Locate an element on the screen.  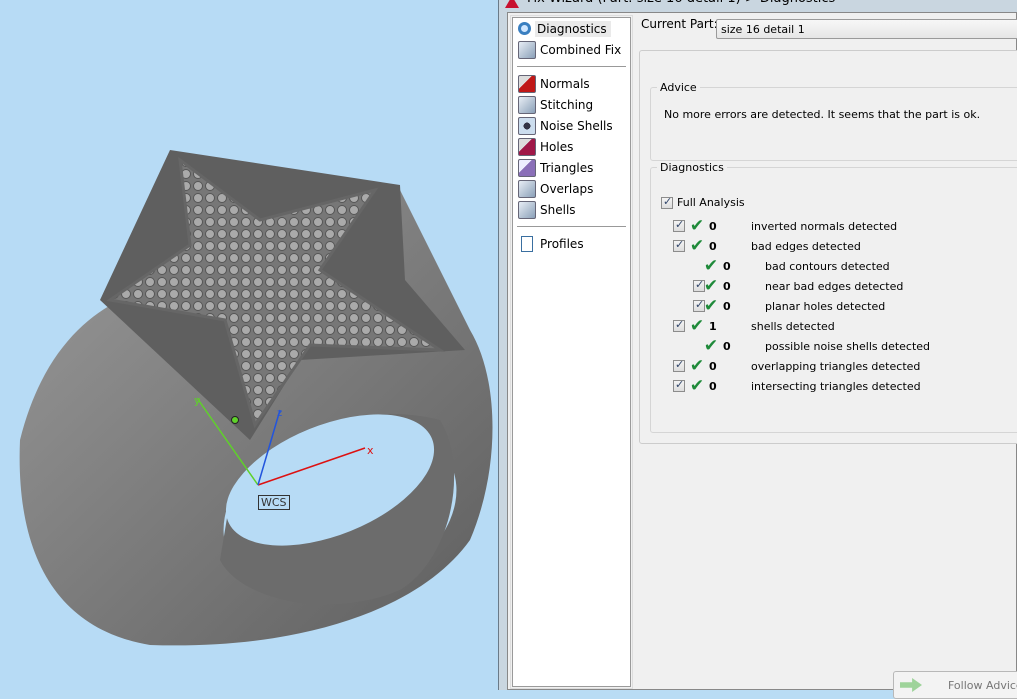
noise-shells-icon is located at coordinates (527, 125).